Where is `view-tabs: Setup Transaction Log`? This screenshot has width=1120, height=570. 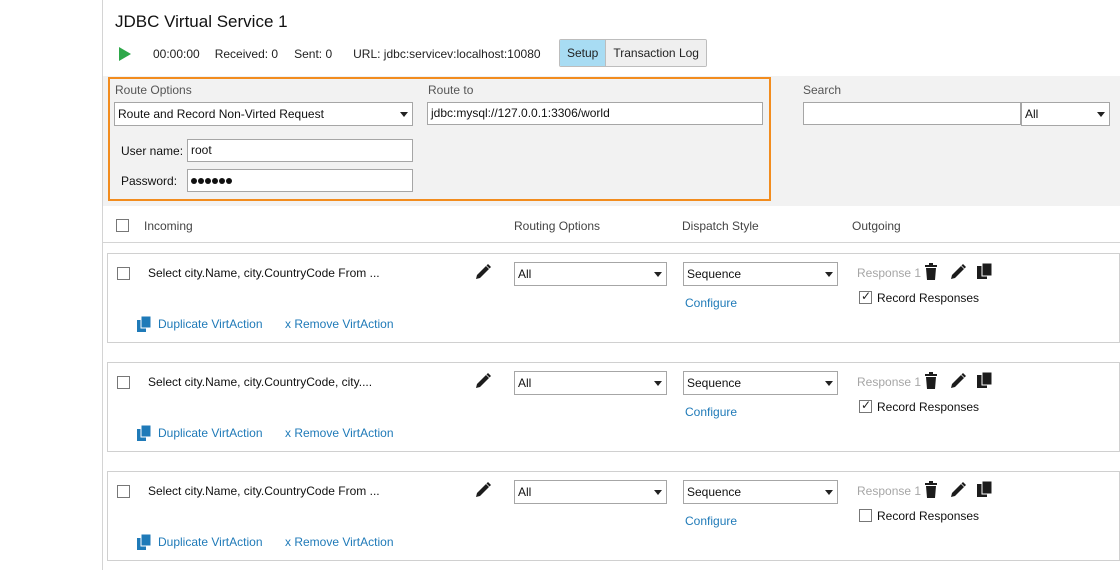 view-tabs: Setup Transaction Log is located at coordinates (633, 53).